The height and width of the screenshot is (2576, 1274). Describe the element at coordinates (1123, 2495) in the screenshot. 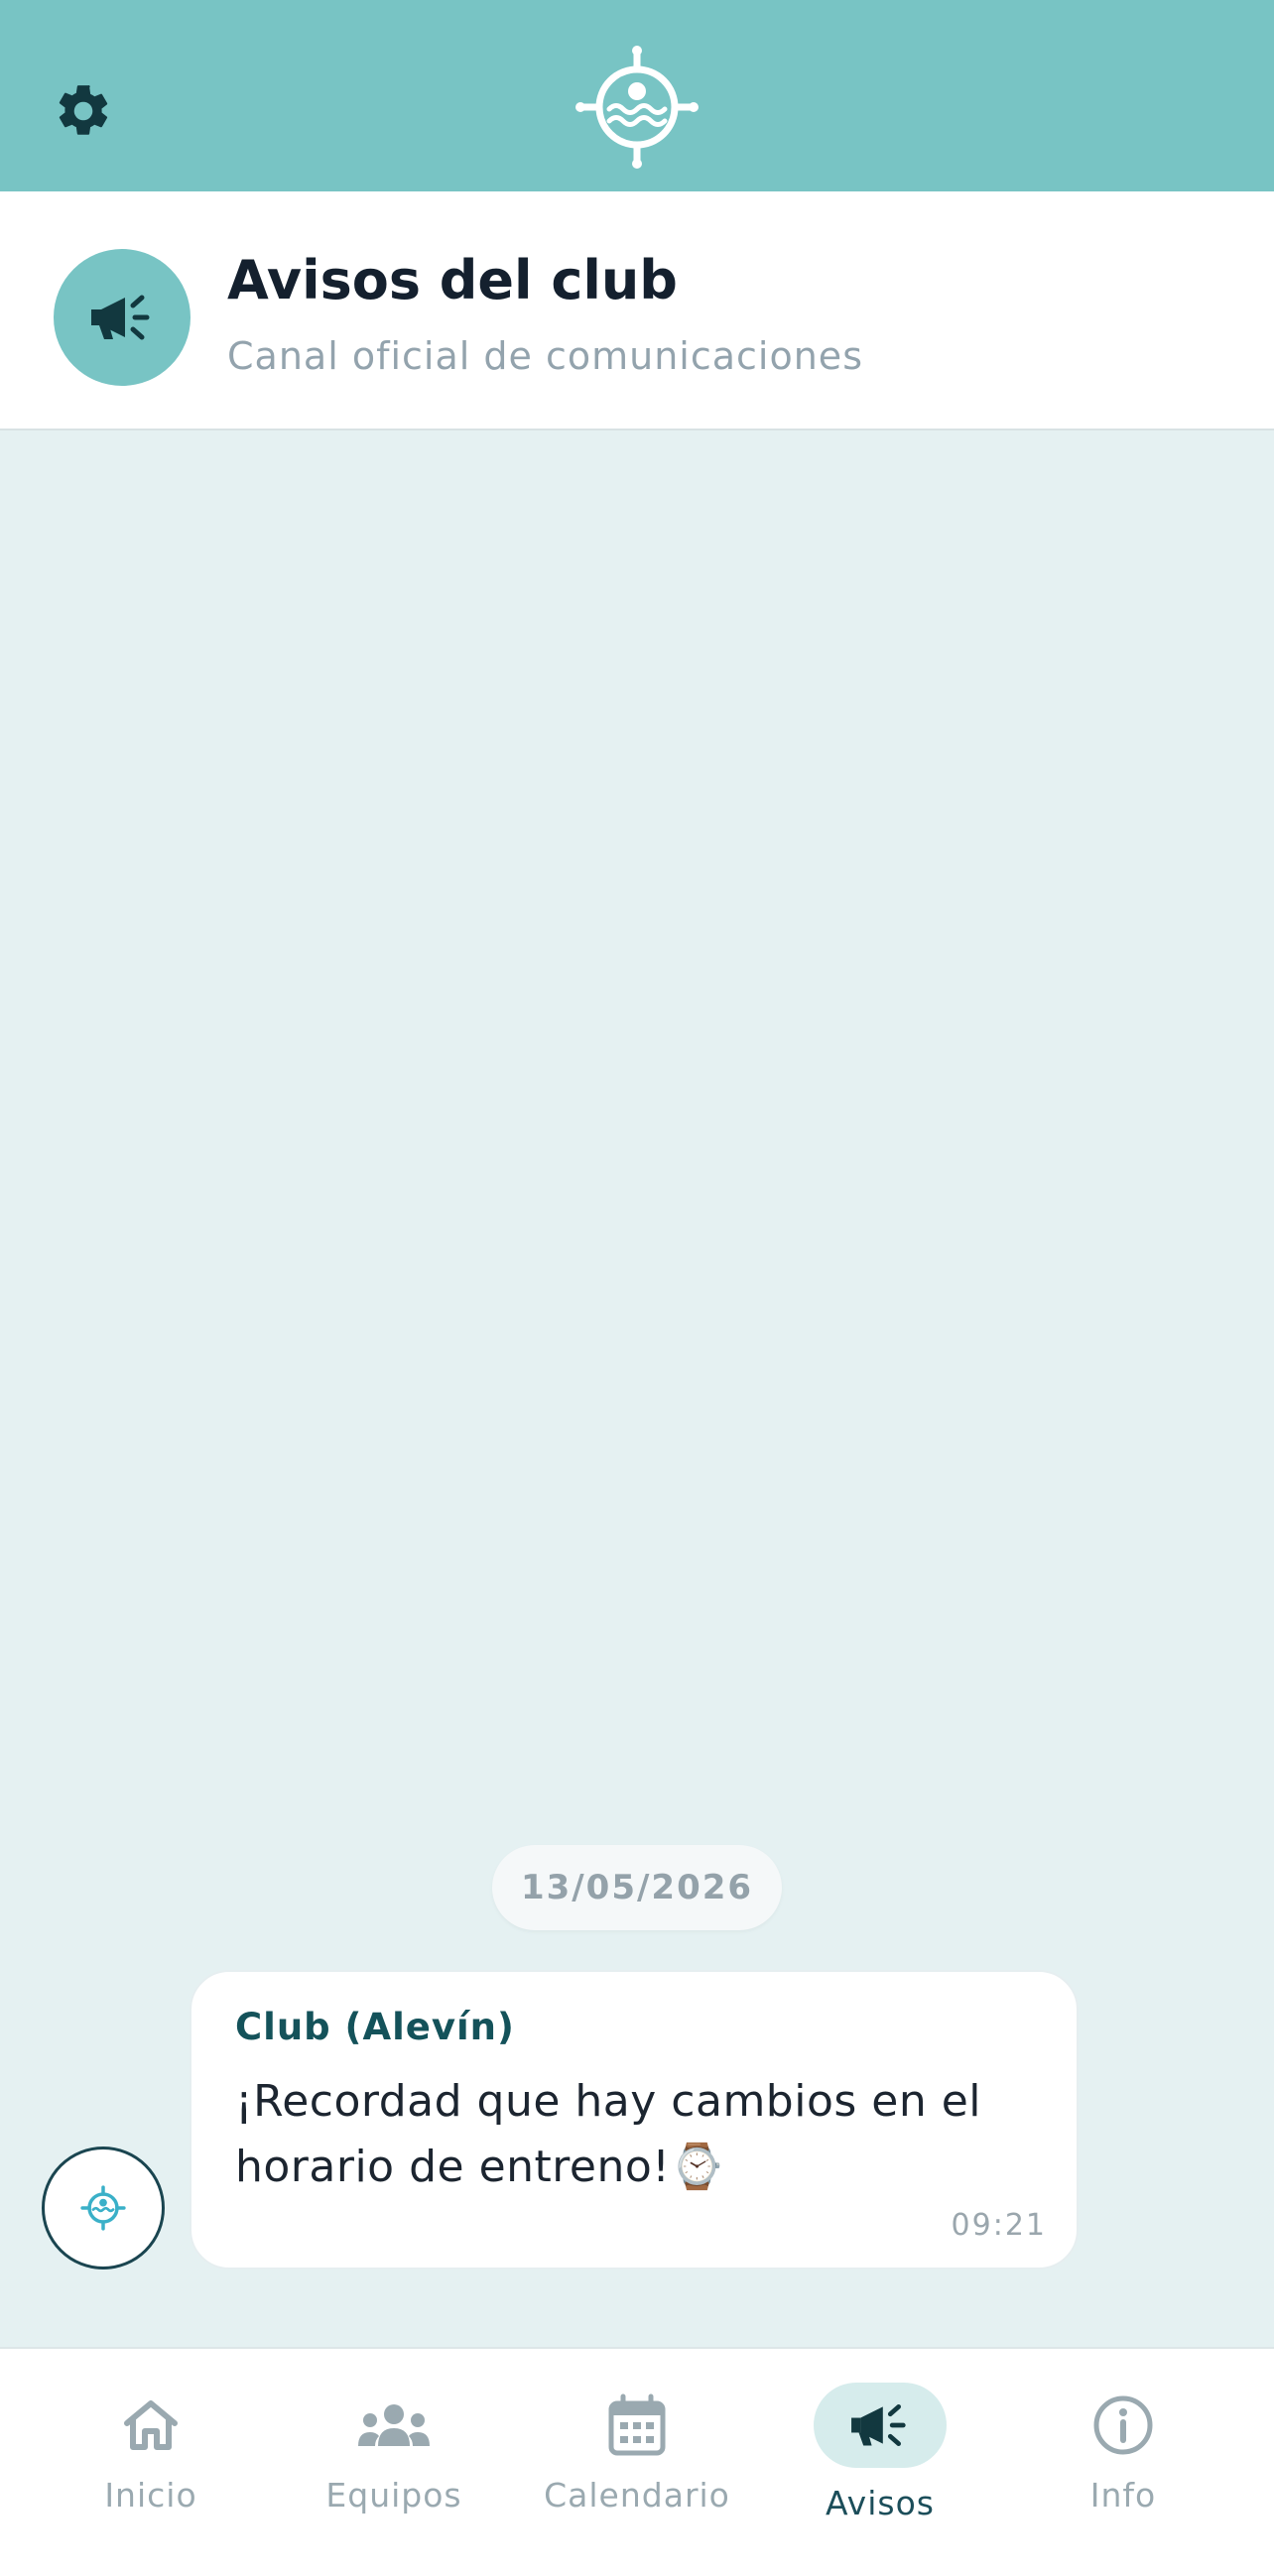

I see `nav-label: Info` at that location.